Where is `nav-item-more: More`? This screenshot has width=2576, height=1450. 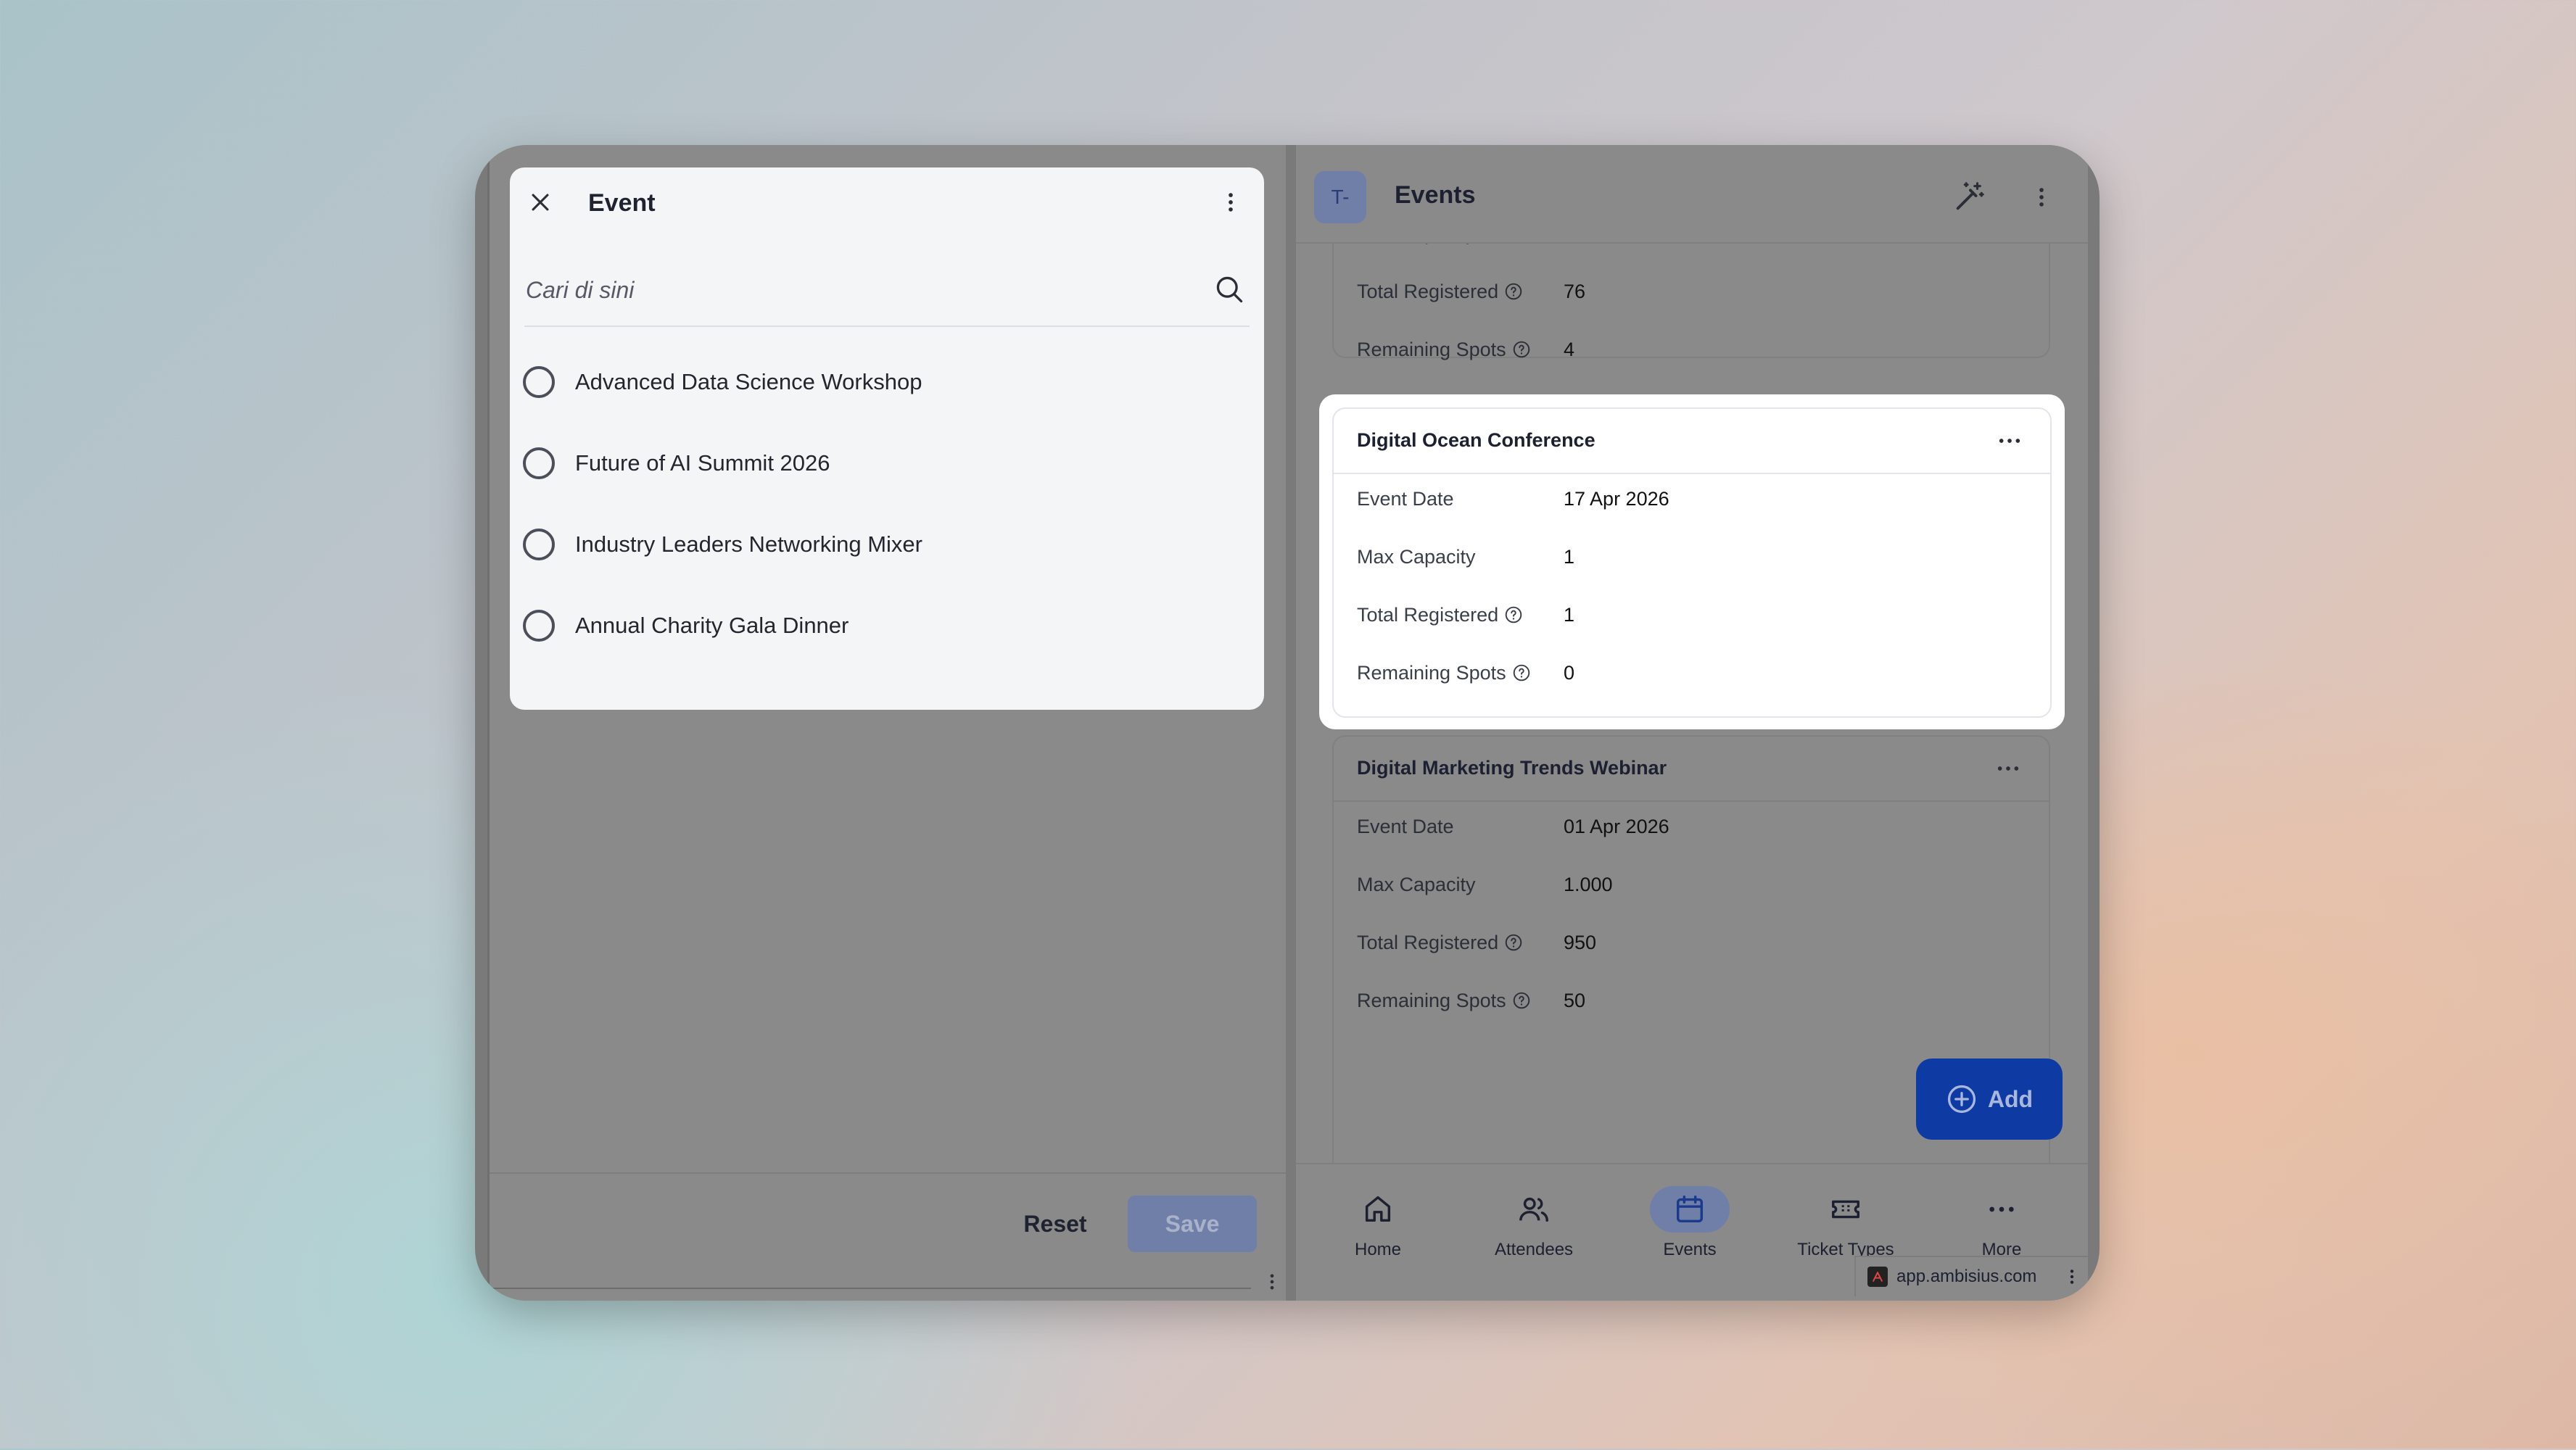 nav-item-more: More is located at coordinates (2001, 1226).